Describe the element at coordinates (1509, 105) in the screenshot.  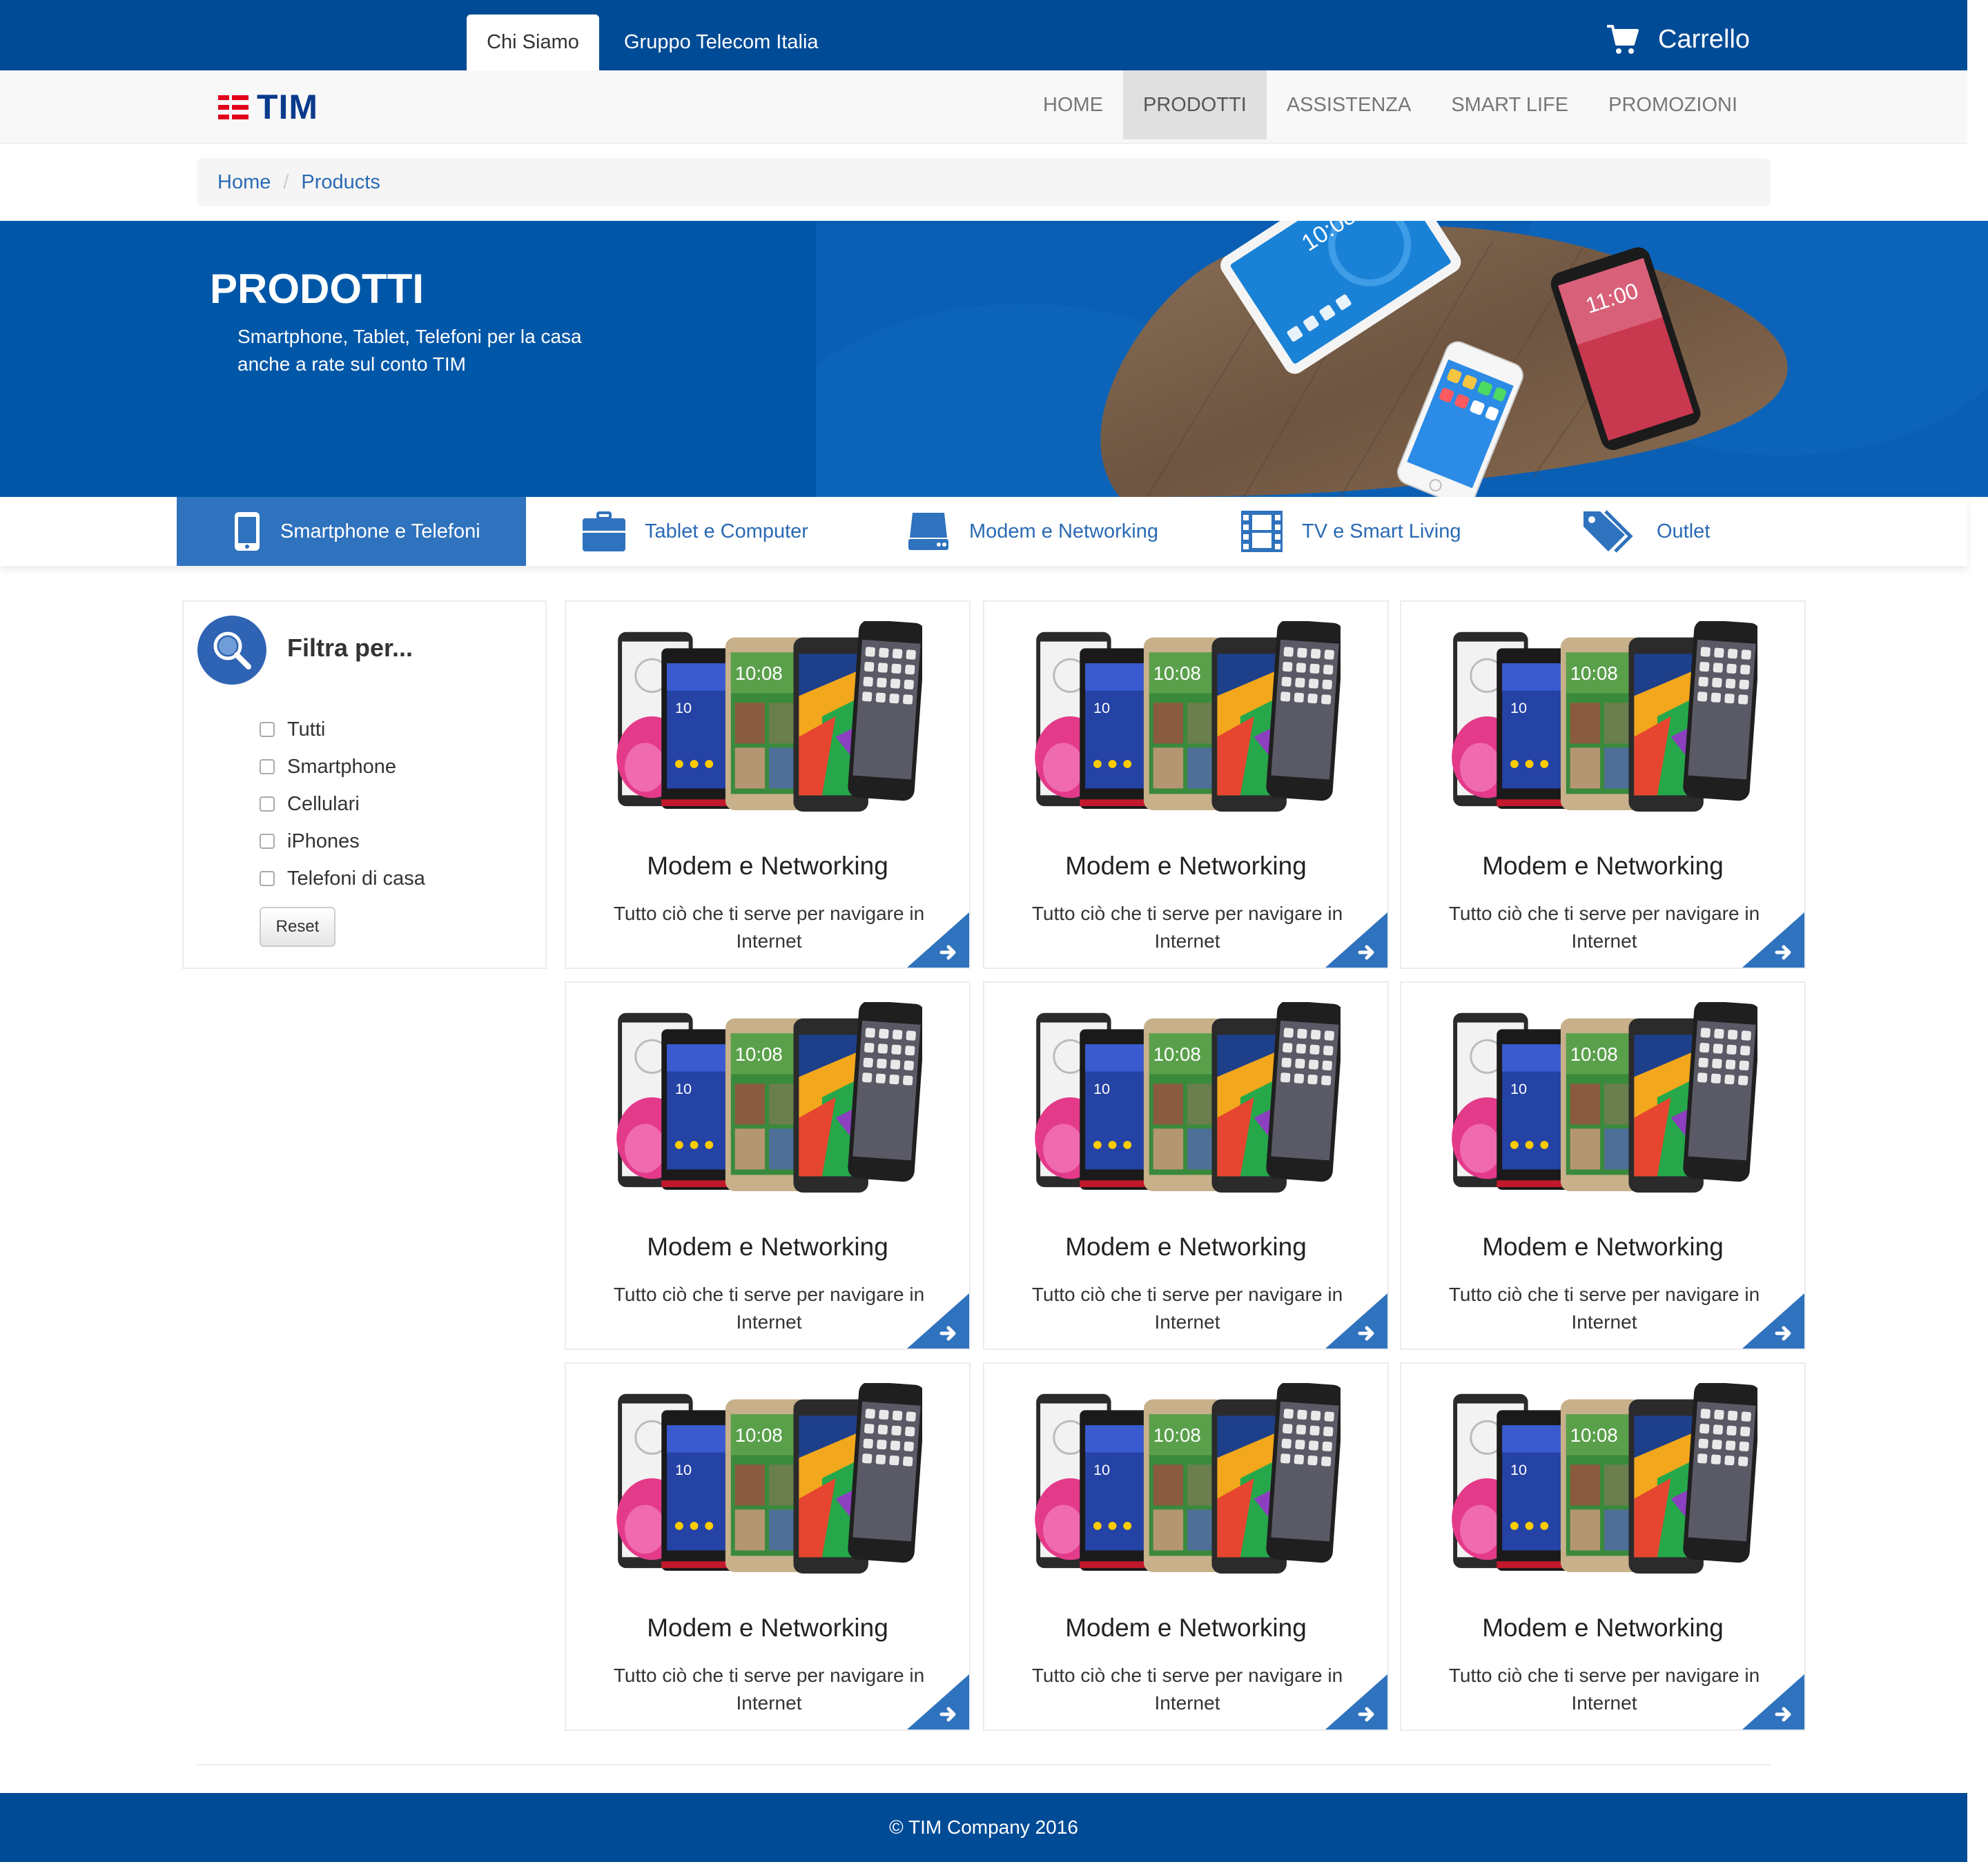
I see `nav-smart-life: SMART LIFE` at that location.